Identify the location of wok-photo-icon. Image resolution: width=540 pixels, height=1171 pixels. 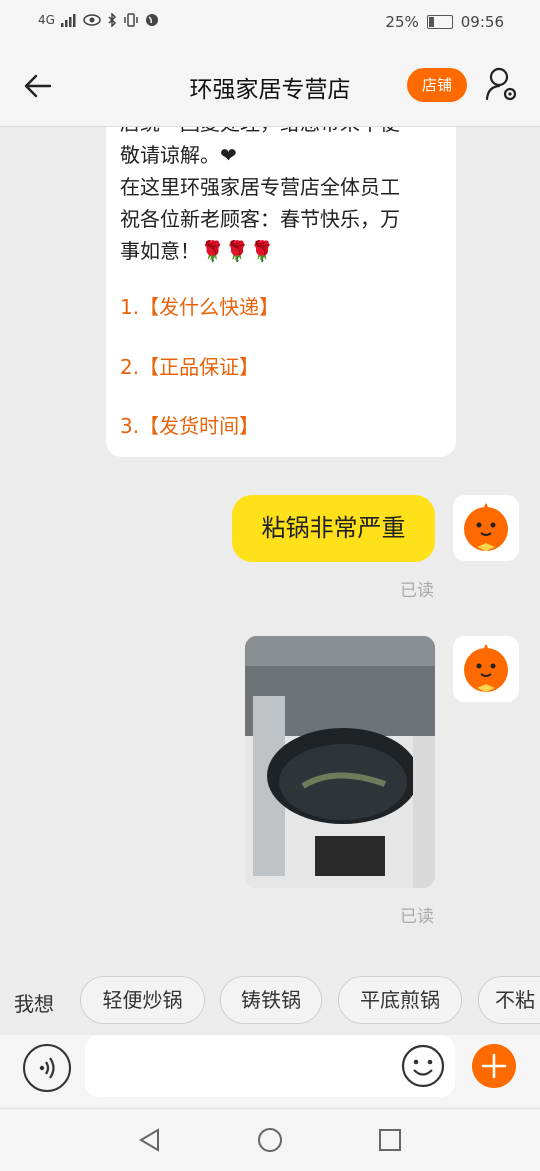
(340, 762).